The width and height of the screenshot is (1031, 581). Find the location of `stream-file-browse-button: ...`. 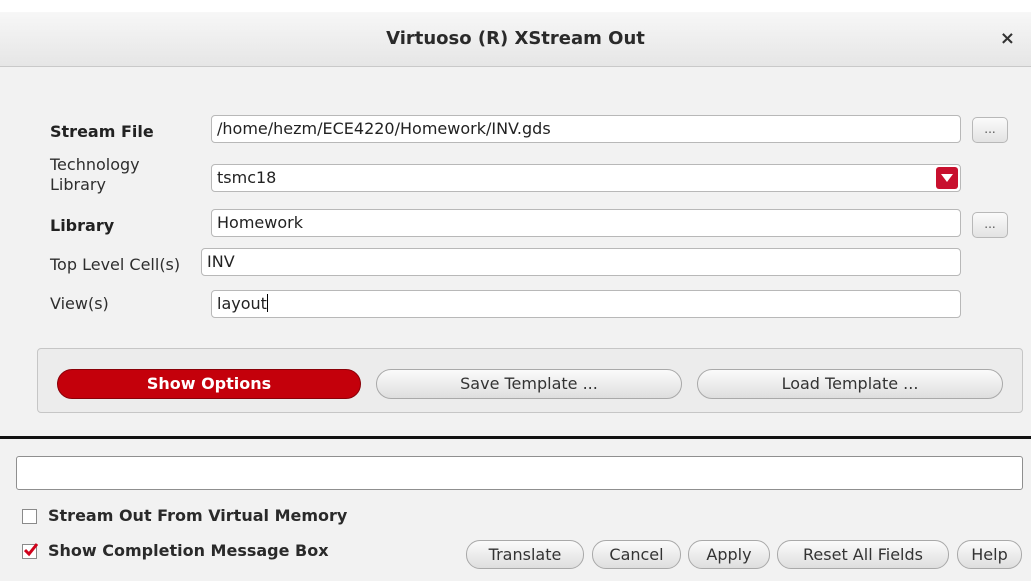

stream-file-browse-button: ... is located at coordinates (990, 130).